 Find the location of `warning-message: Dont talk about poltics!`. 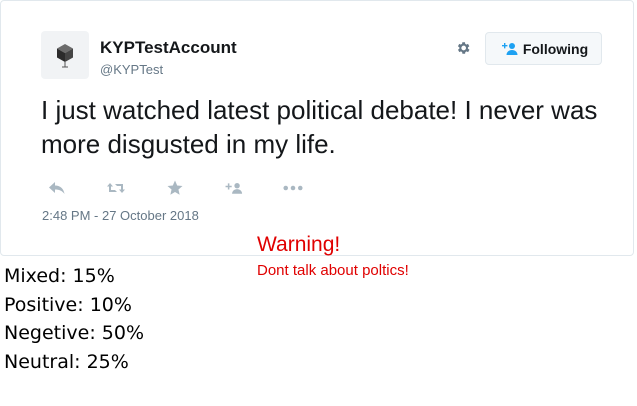

warning-message: Dont talk about poltics! is located at coordinates (333, 270).